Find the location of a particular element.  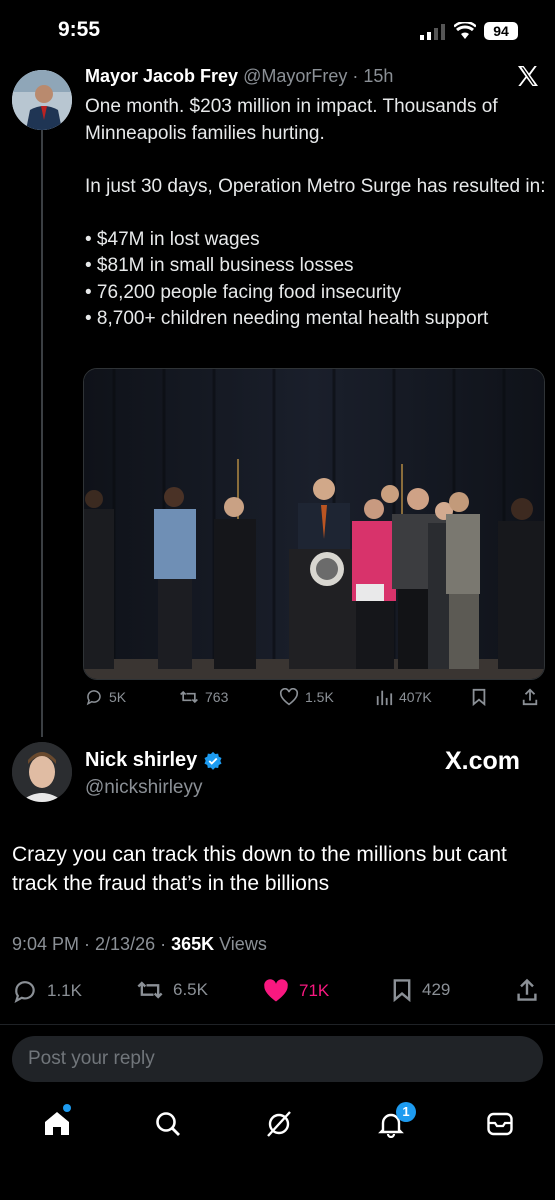

tweet-meta: 9:04 PM · 2/13/26 · 365K Views is located at coordinates (139, 944).